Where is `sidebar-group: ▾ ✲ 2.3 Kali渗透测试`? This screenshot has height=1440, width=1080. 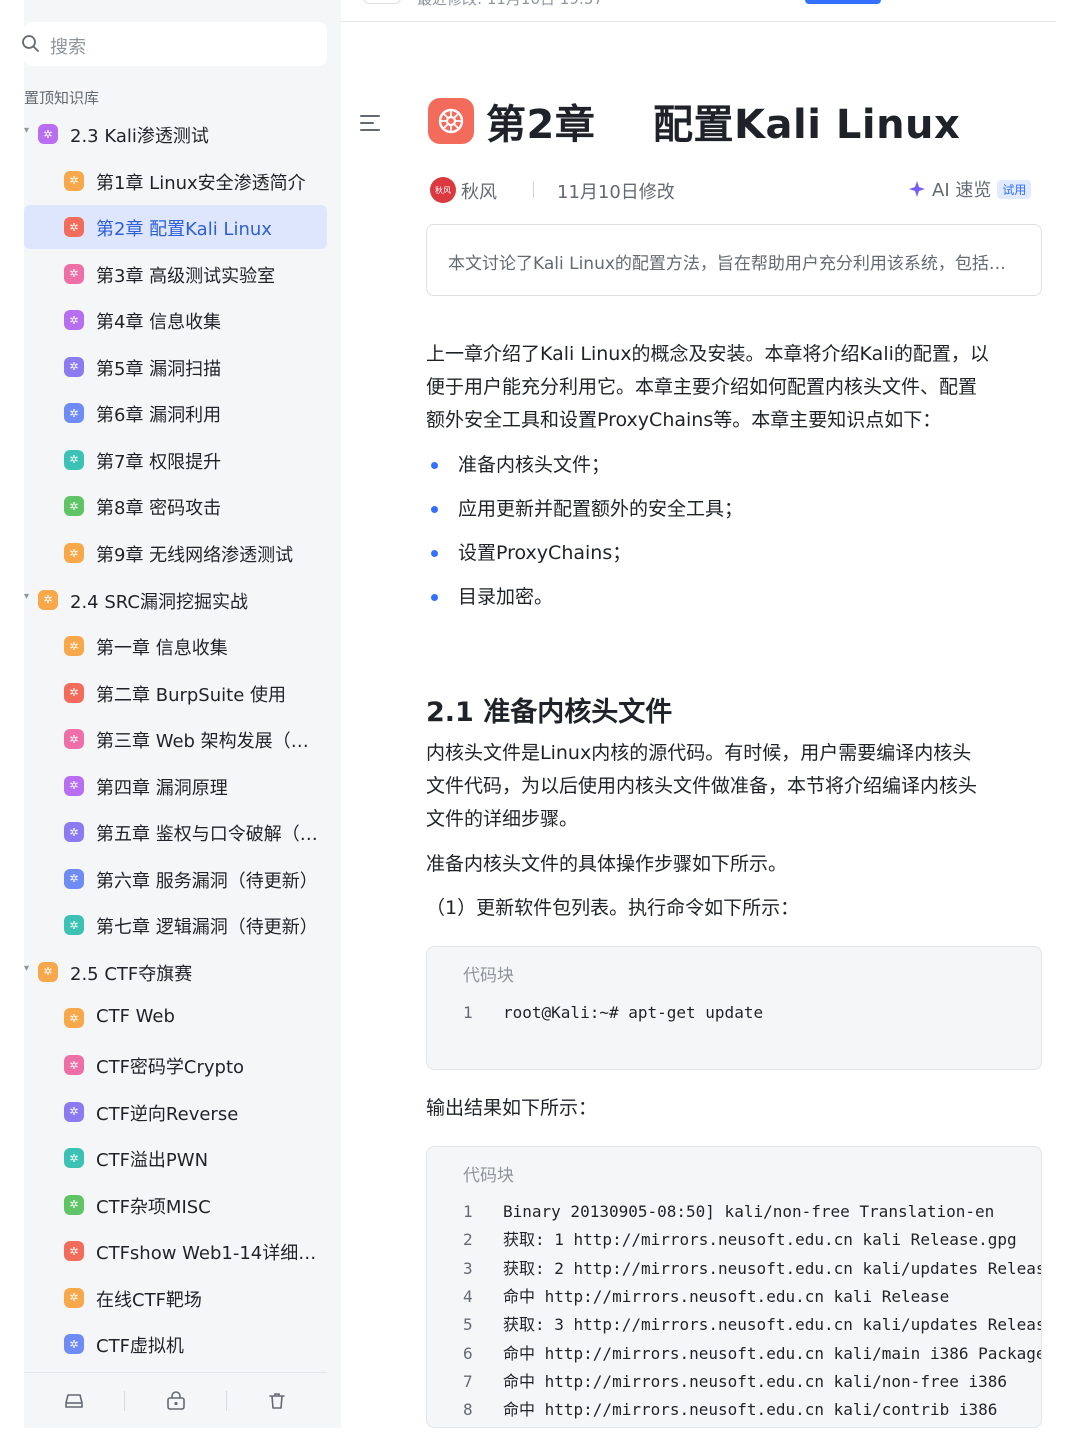 sidebar-group: ▾ ✲ 2.3 Kali渗透测试 is located at coordinates (175, 134).